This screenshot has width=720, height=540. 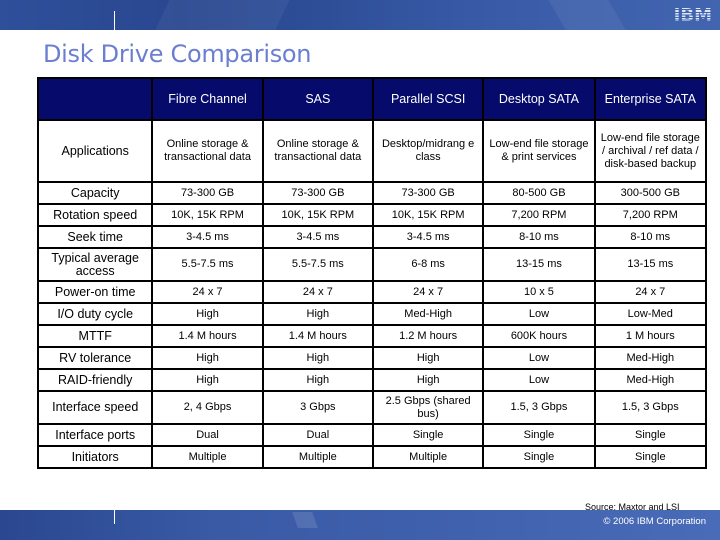 What do you see at coordinates (654, 521) in the screenshot?
I see `copyright: © 2006 IBM Corporation` at bounding box center [654, 521].